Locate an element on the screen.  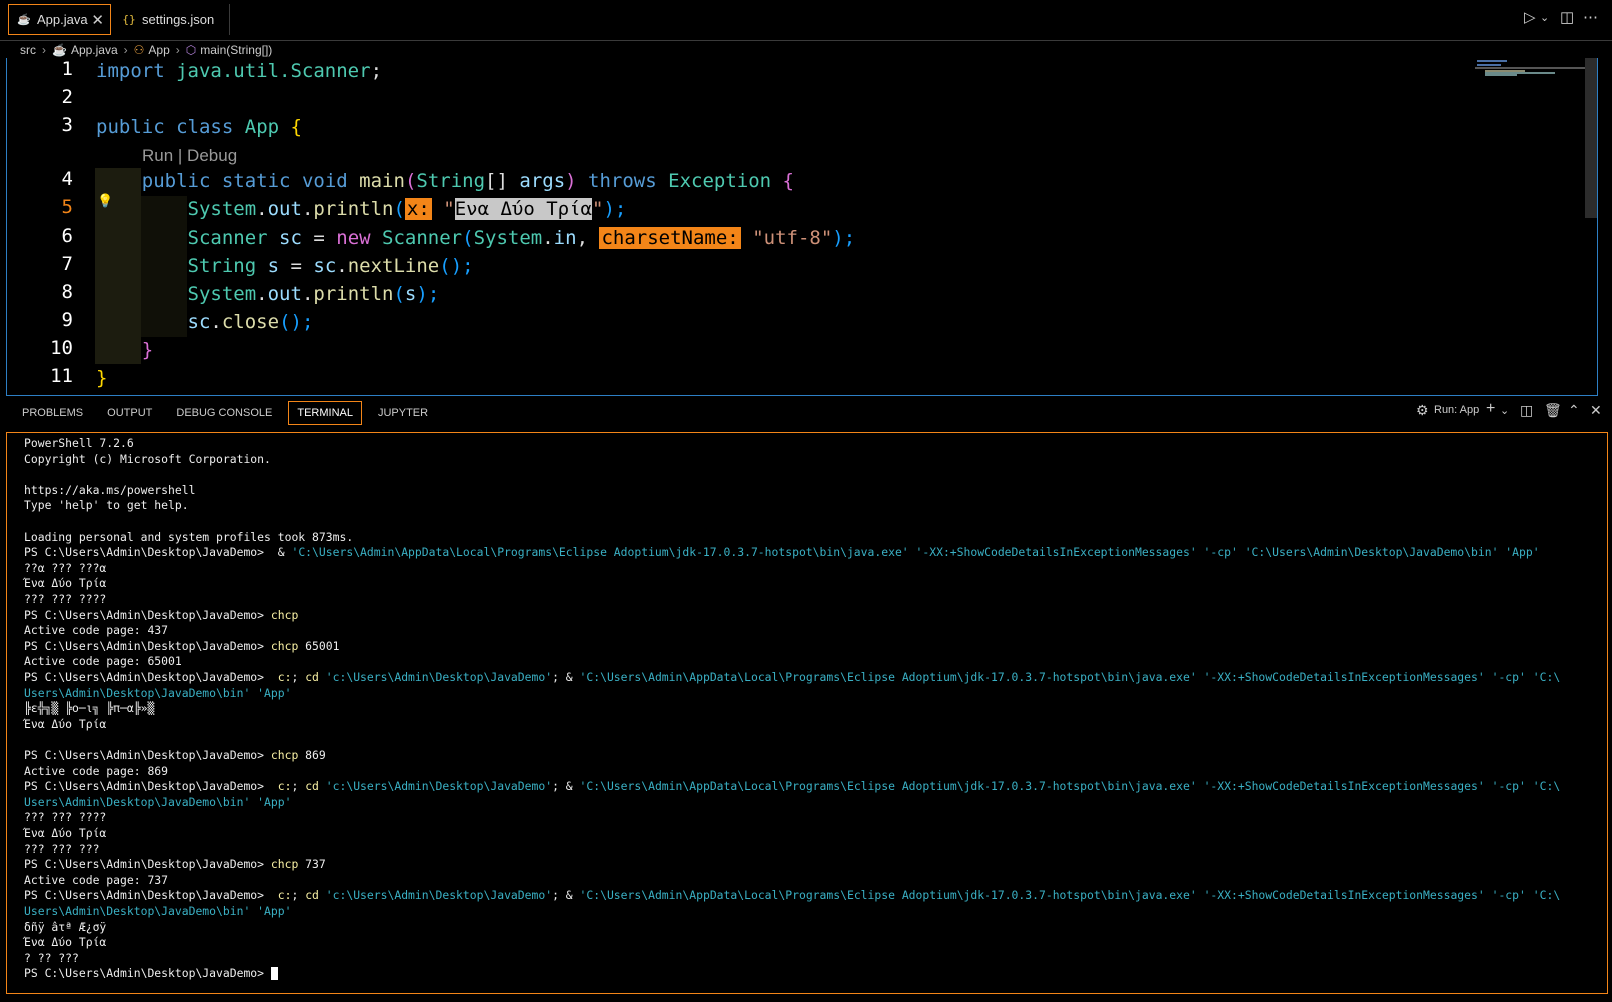
terminal-operator: & is located at coordinates (281, 552).